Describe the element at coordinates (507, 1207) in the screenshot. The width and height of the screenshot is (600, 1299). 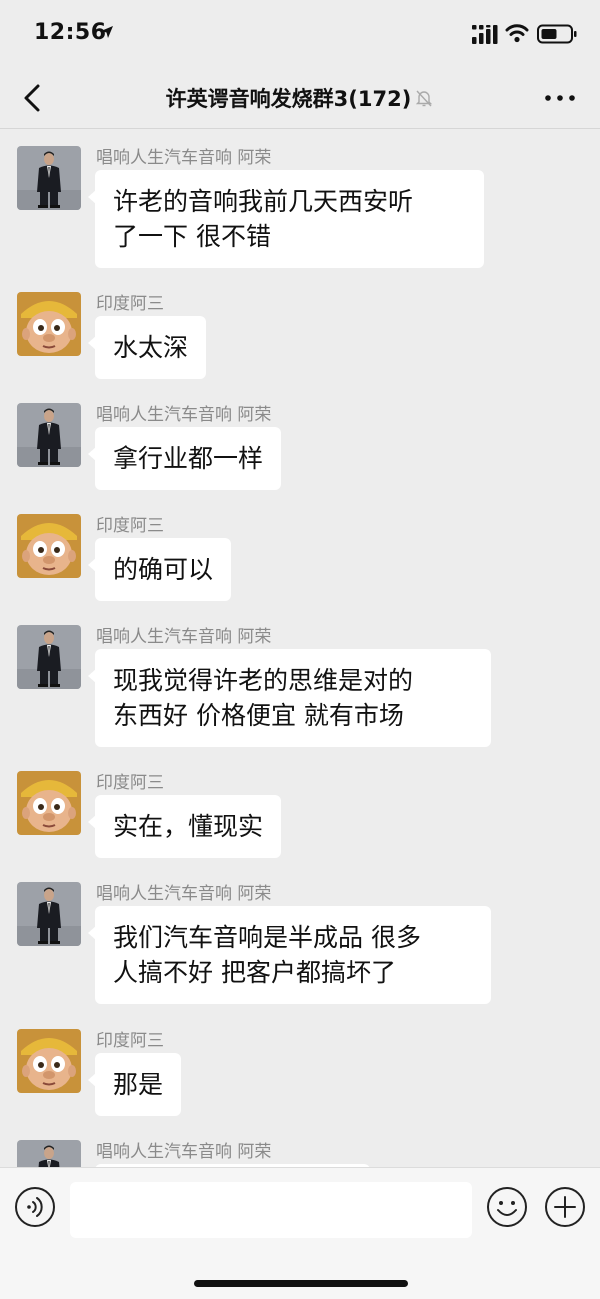
I see `emoji-icon` at that location.